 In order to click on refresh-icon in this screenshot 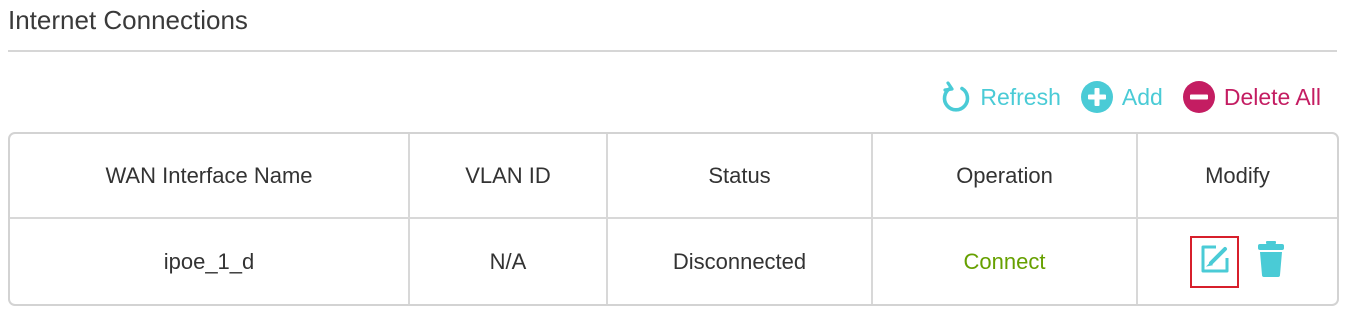, I will do `click(956, 97)`.